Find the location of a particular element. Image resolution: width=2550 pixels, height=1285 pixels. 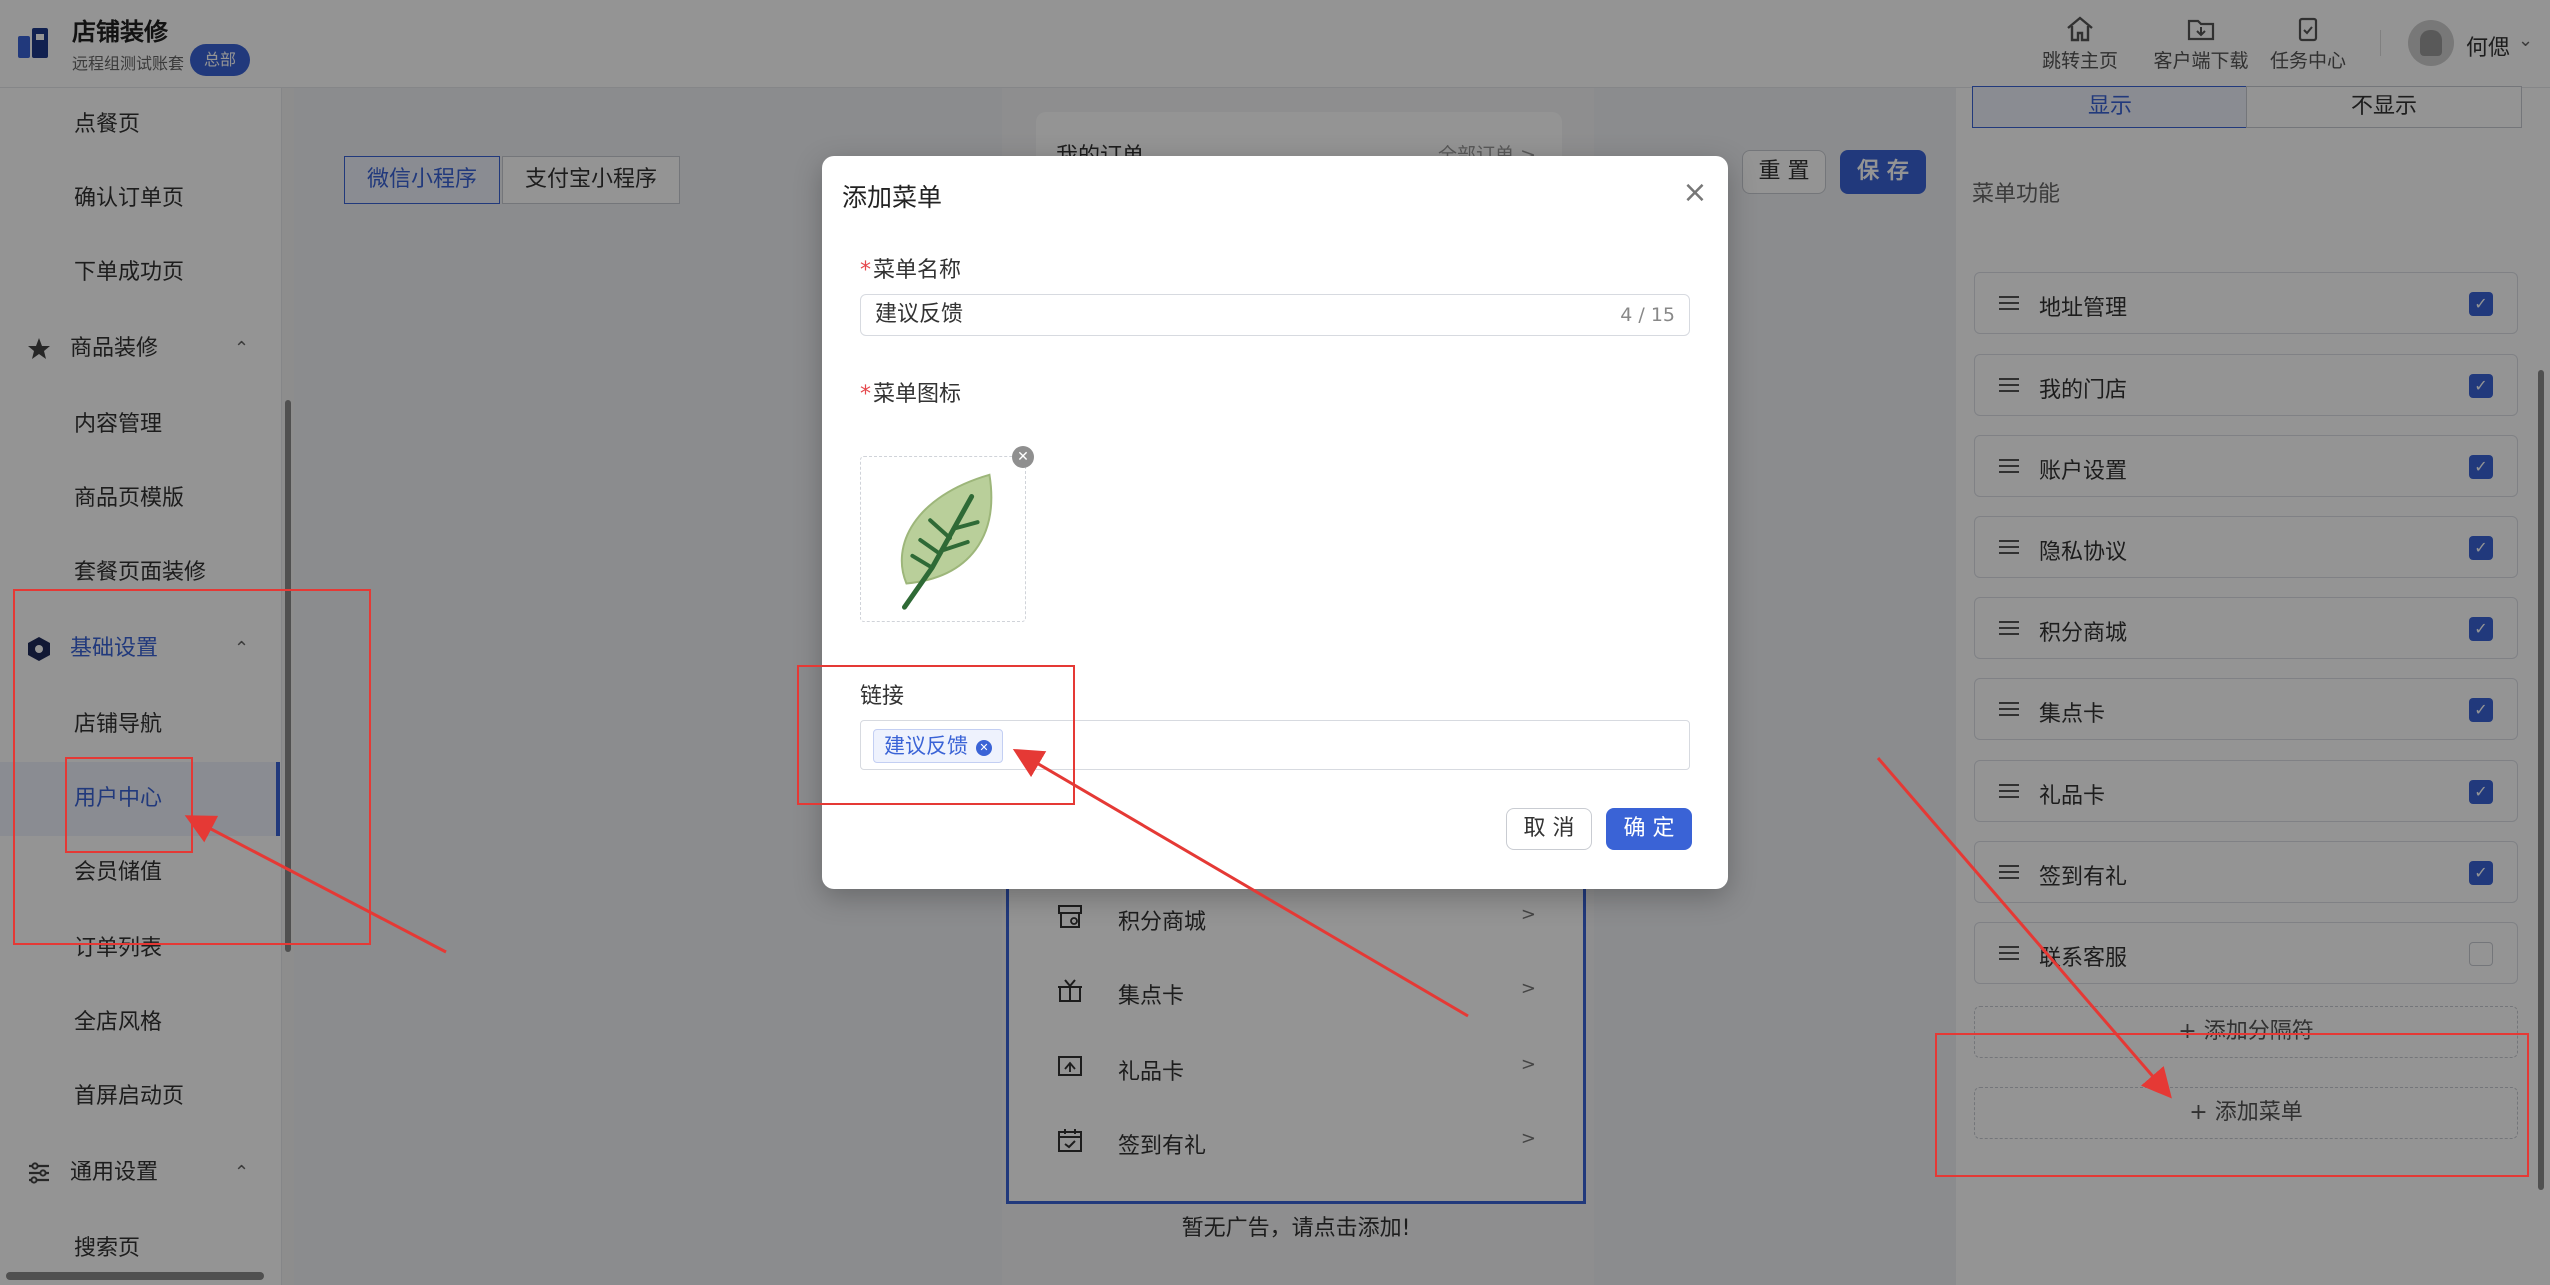

confirm-button: 确 定 is located at coordinates (1649, 829).